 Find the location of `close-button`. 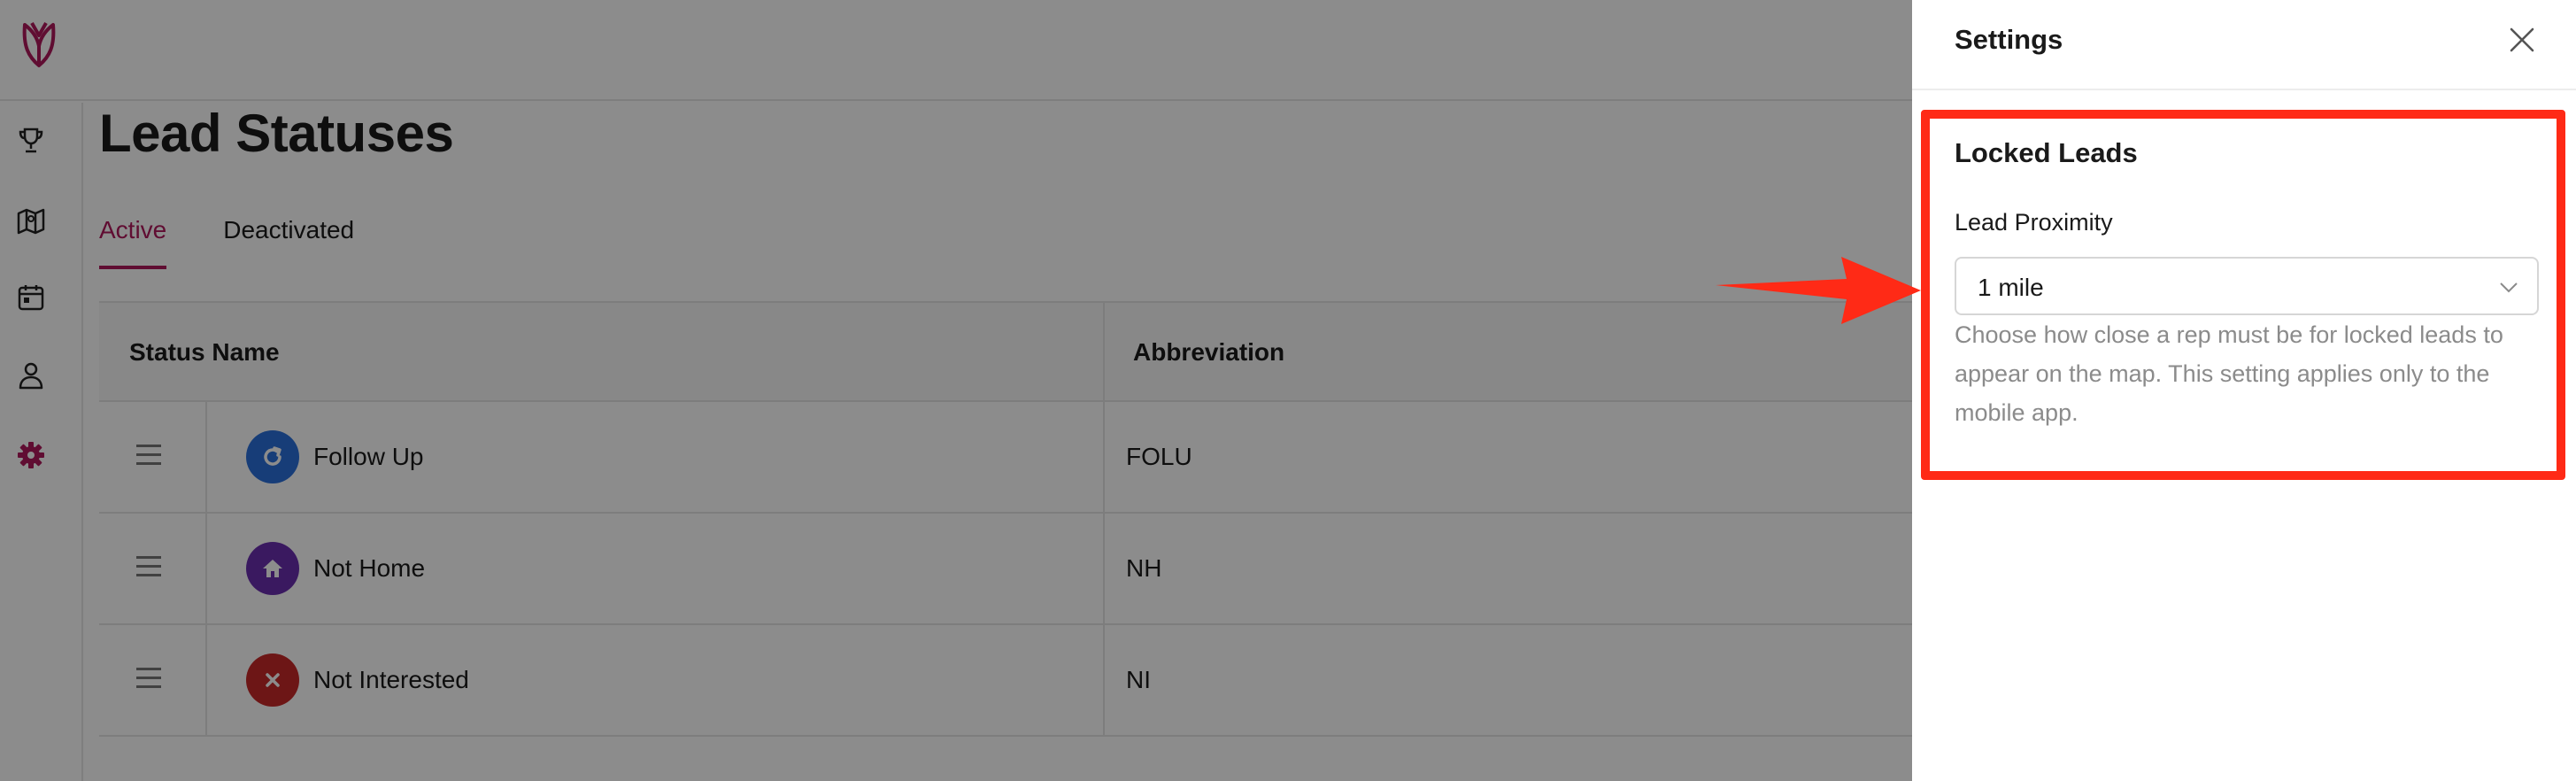

close-button is located at coordinates (2522, 40).